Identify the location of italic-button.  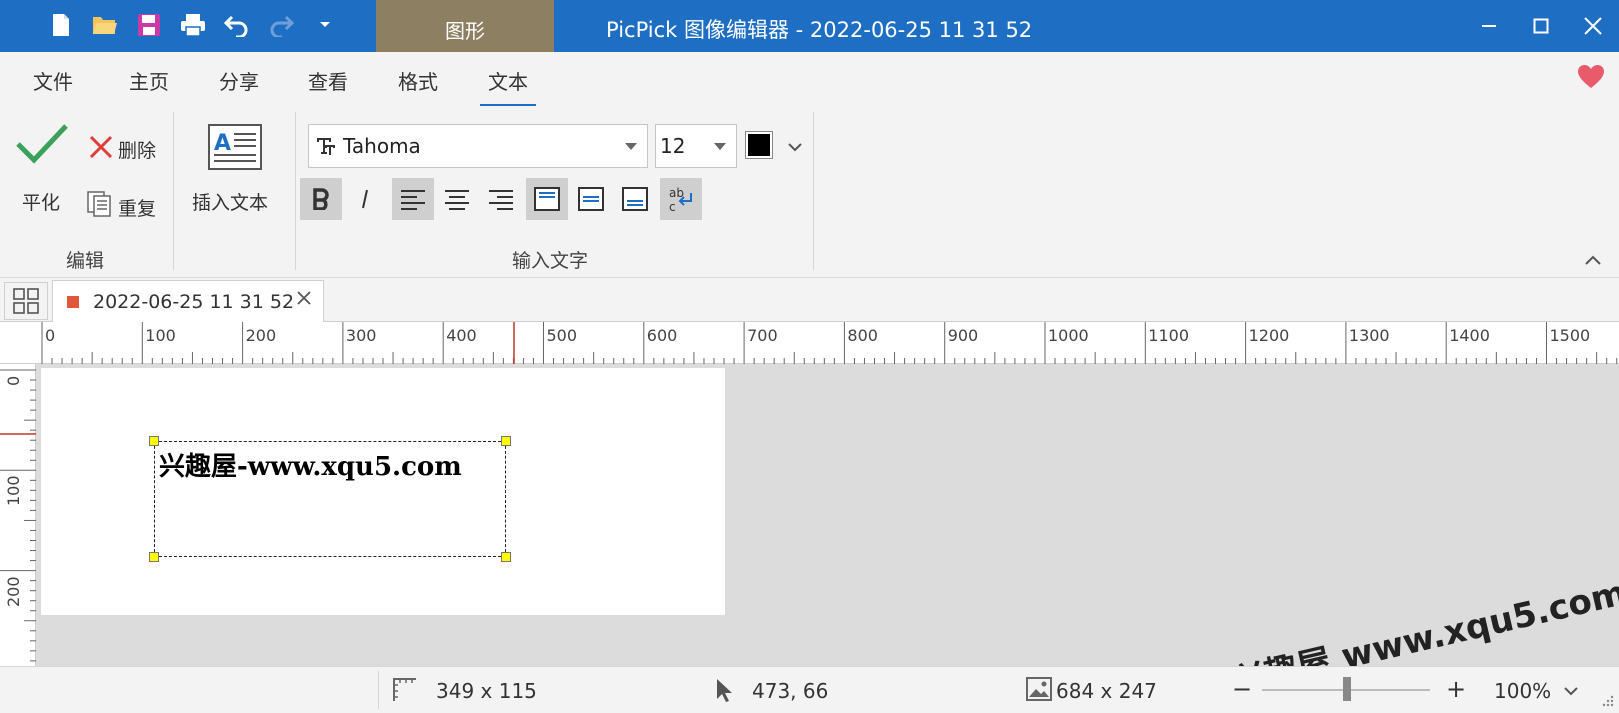
(365, 199).